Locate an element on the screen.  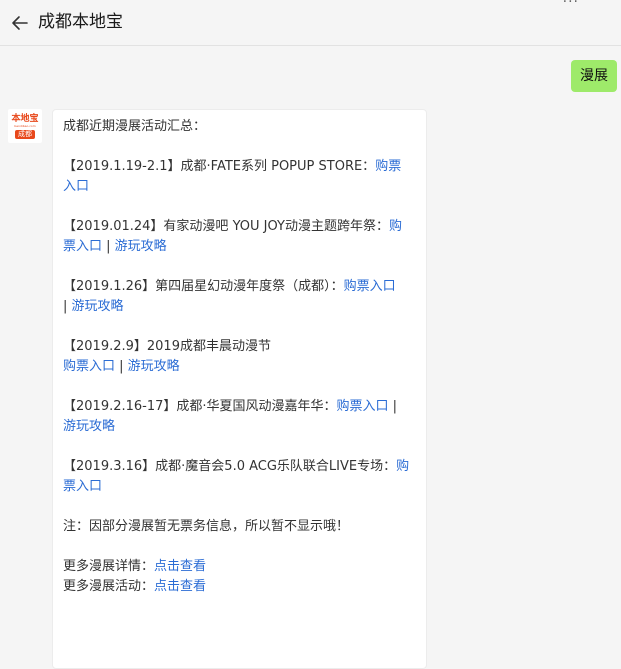
chat-title: 成都本地宝 is located at coordinates (80, 22).